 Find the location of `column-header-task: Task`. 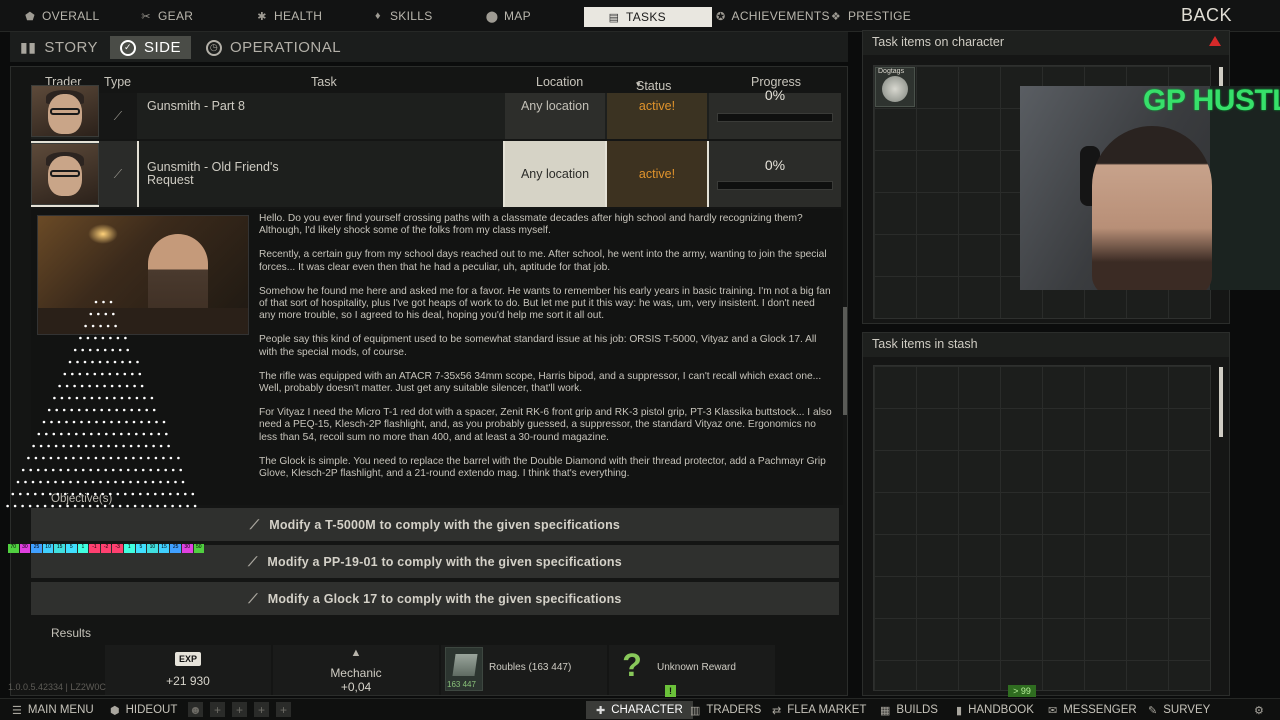

column-header-task: Task is located at coordinates (324, 82).